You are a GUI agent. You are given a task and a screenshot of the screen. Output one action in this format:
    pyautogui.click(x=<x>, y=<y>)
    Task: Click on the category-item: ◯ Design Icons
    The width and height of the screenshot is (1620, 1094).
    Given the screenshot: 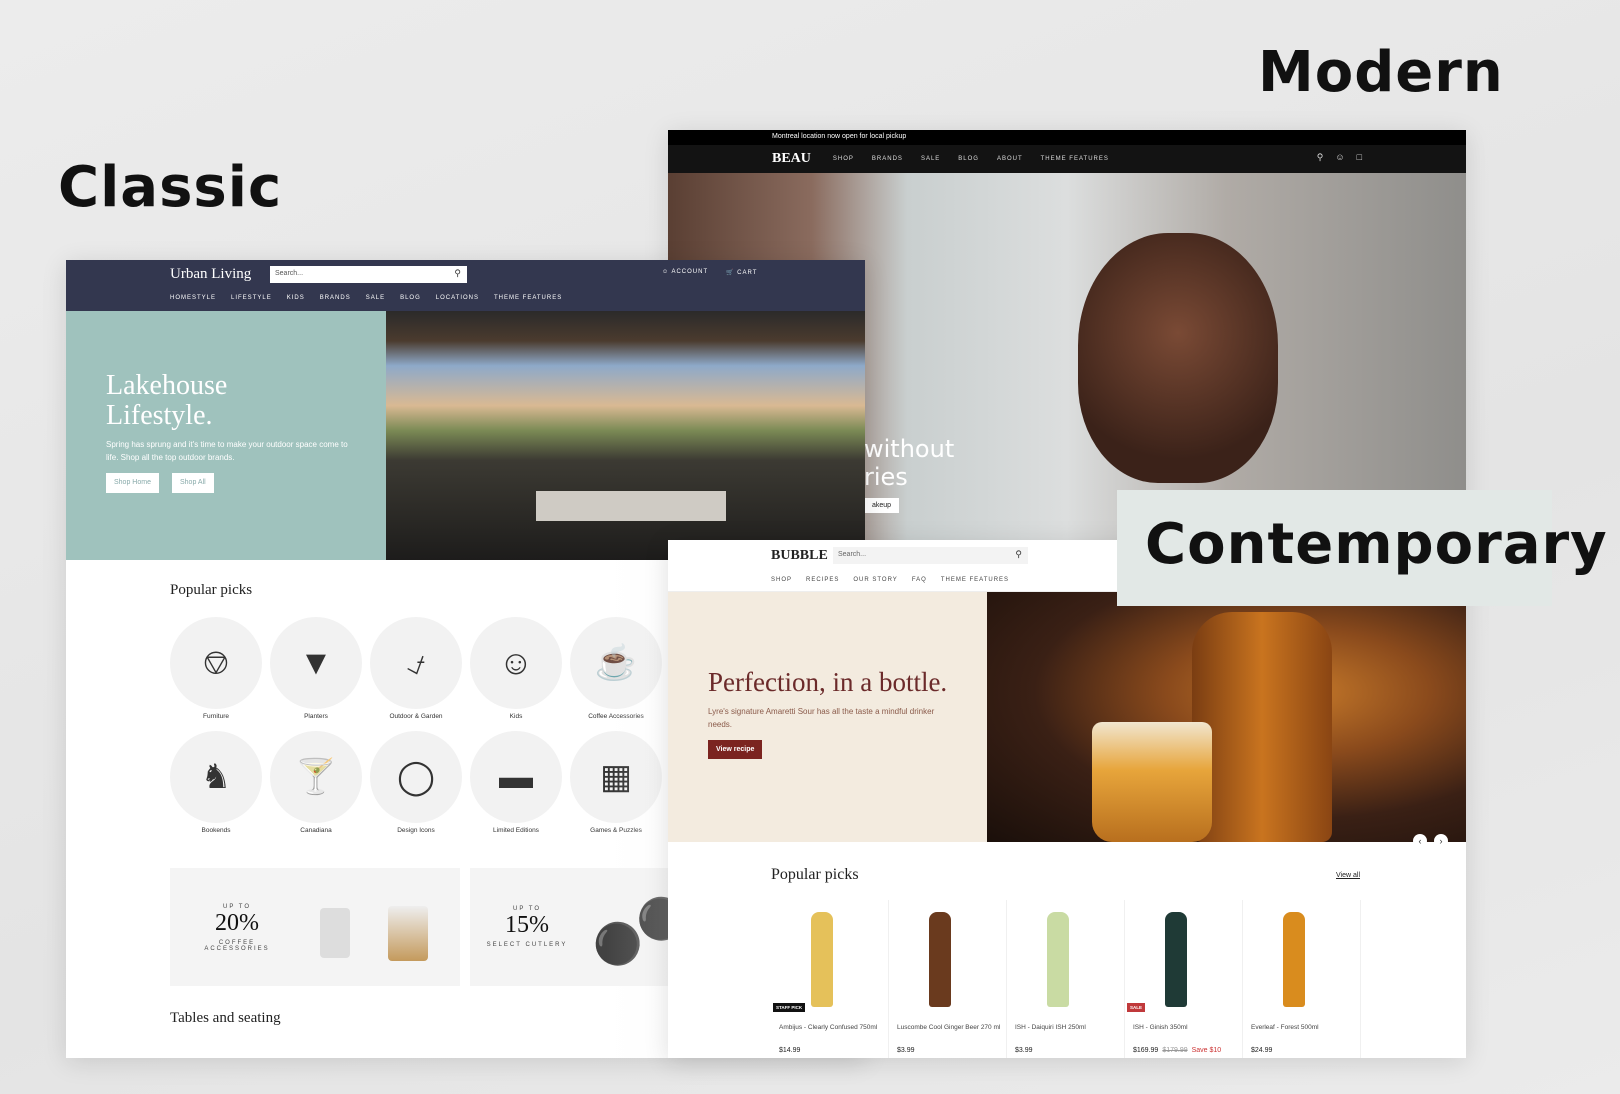 What is the action you would take?
    pyautogui.click(x=416, y=782)
    